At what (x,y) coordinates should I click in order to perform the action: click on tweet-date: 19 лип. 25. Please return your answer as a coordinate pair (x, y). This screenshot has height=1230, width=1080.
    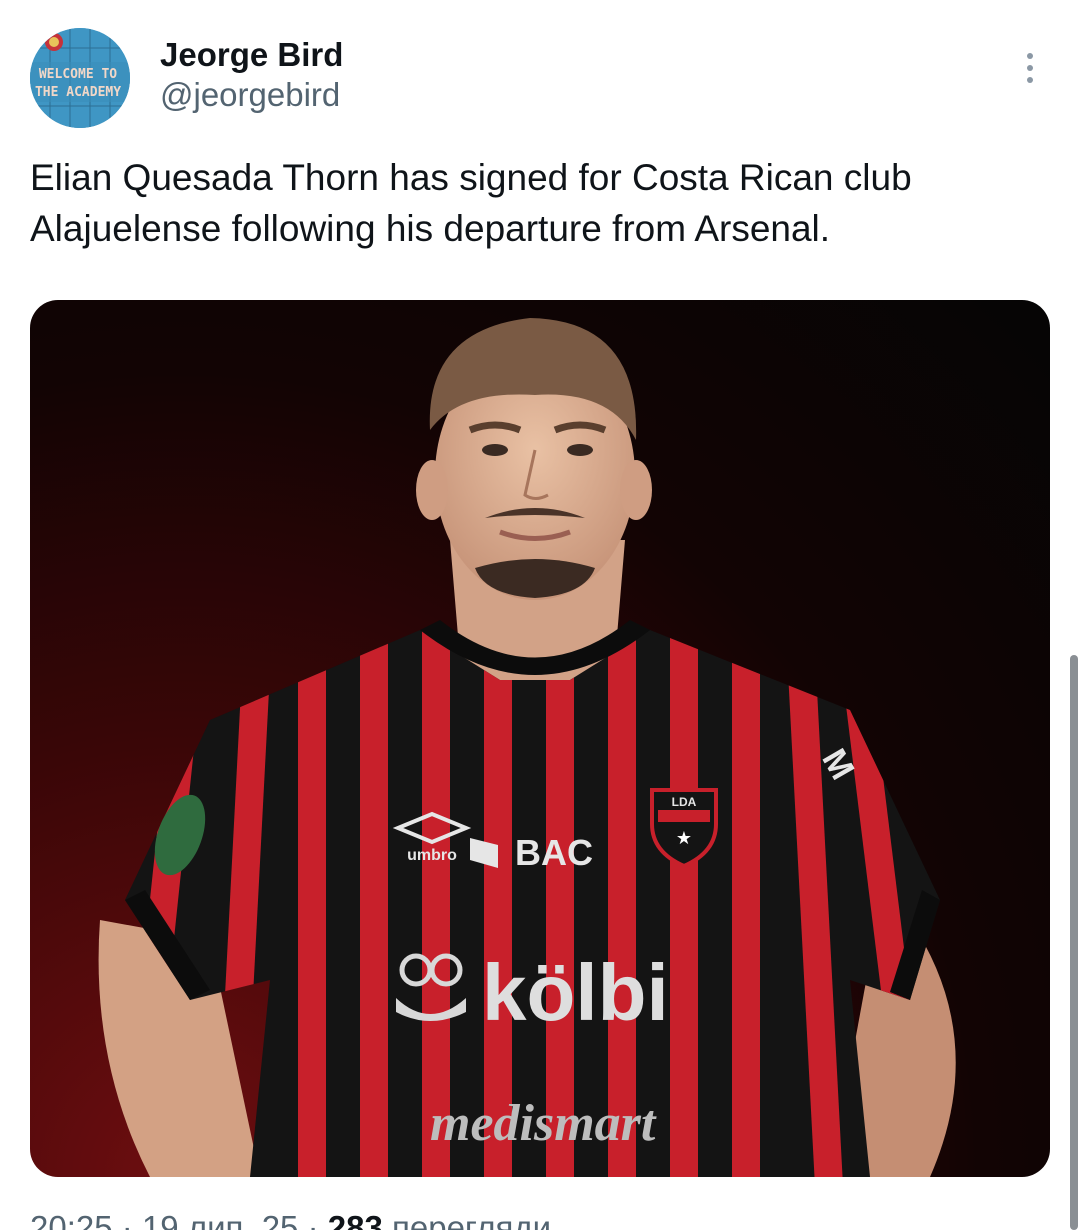
    Looking at the image, I should click on (220, 1219).